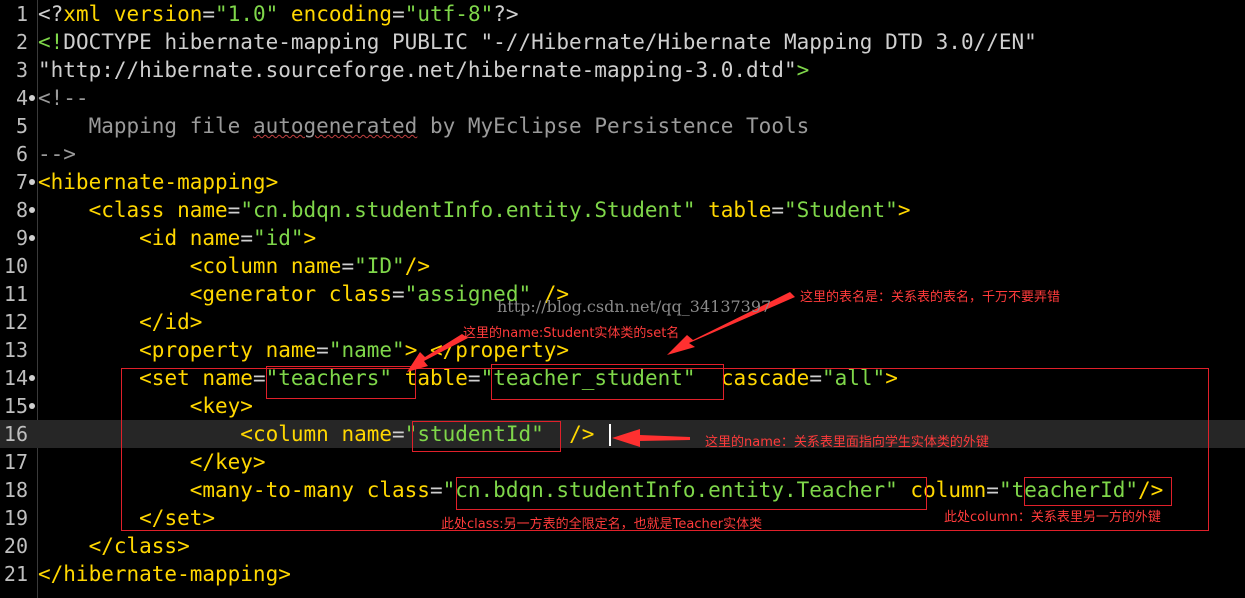 The width and height of the screenshot is (1245, 598). What do you see at coordinates (651, 438) in the screenshot?
I see `arrow-to-key-column` at bounding box center [651, 438].